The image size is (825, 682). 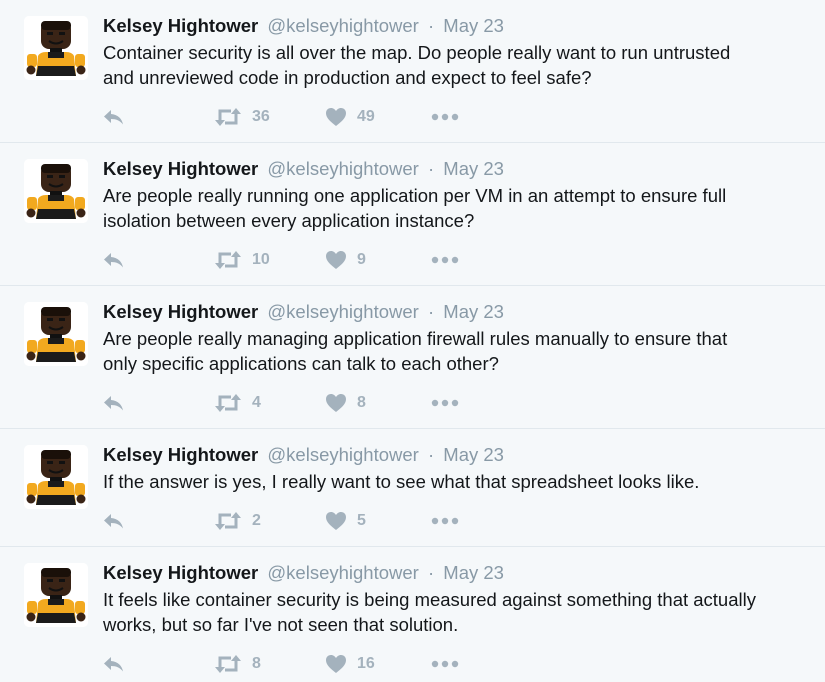 What do you see at coordinates (261, 259) in the screenshot?
I see `retweet-count: 10` at bounding box center [261, 259].